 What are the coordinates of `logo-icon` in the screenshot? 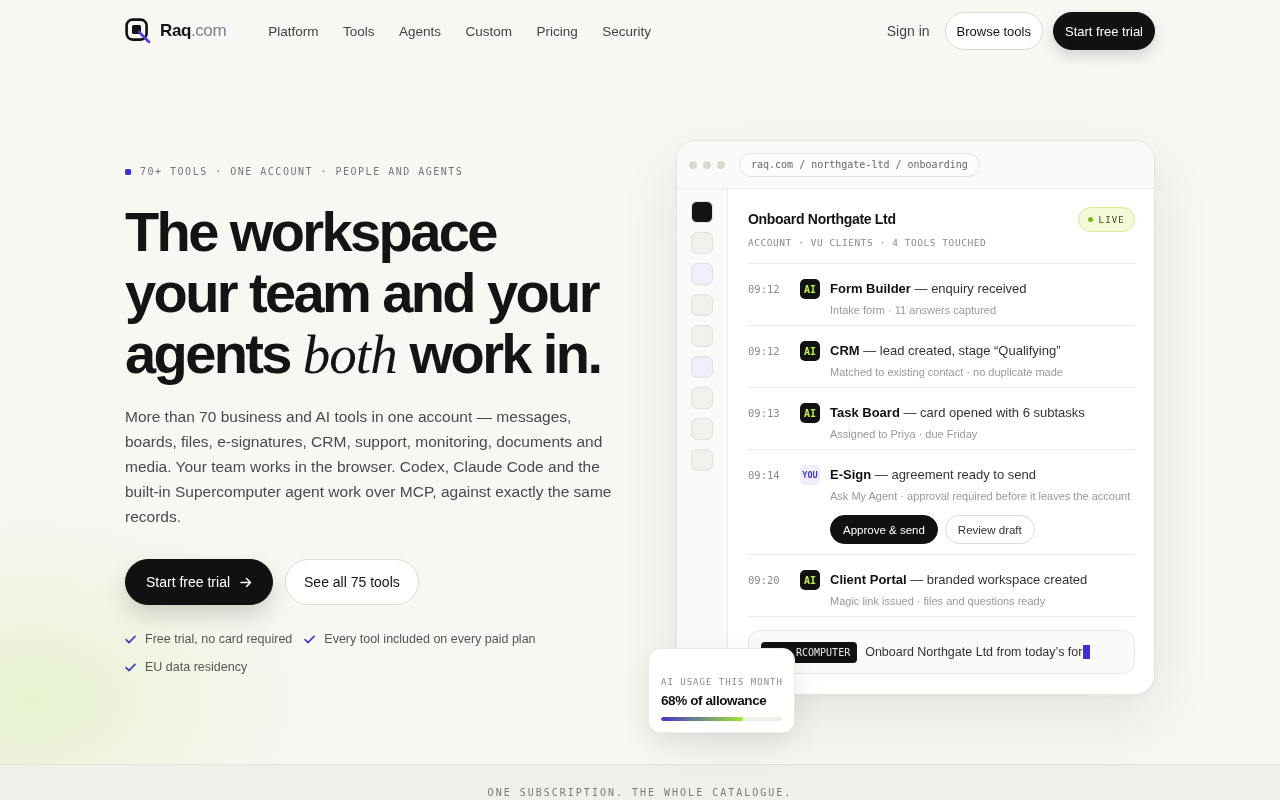 It's located at (138, 31).